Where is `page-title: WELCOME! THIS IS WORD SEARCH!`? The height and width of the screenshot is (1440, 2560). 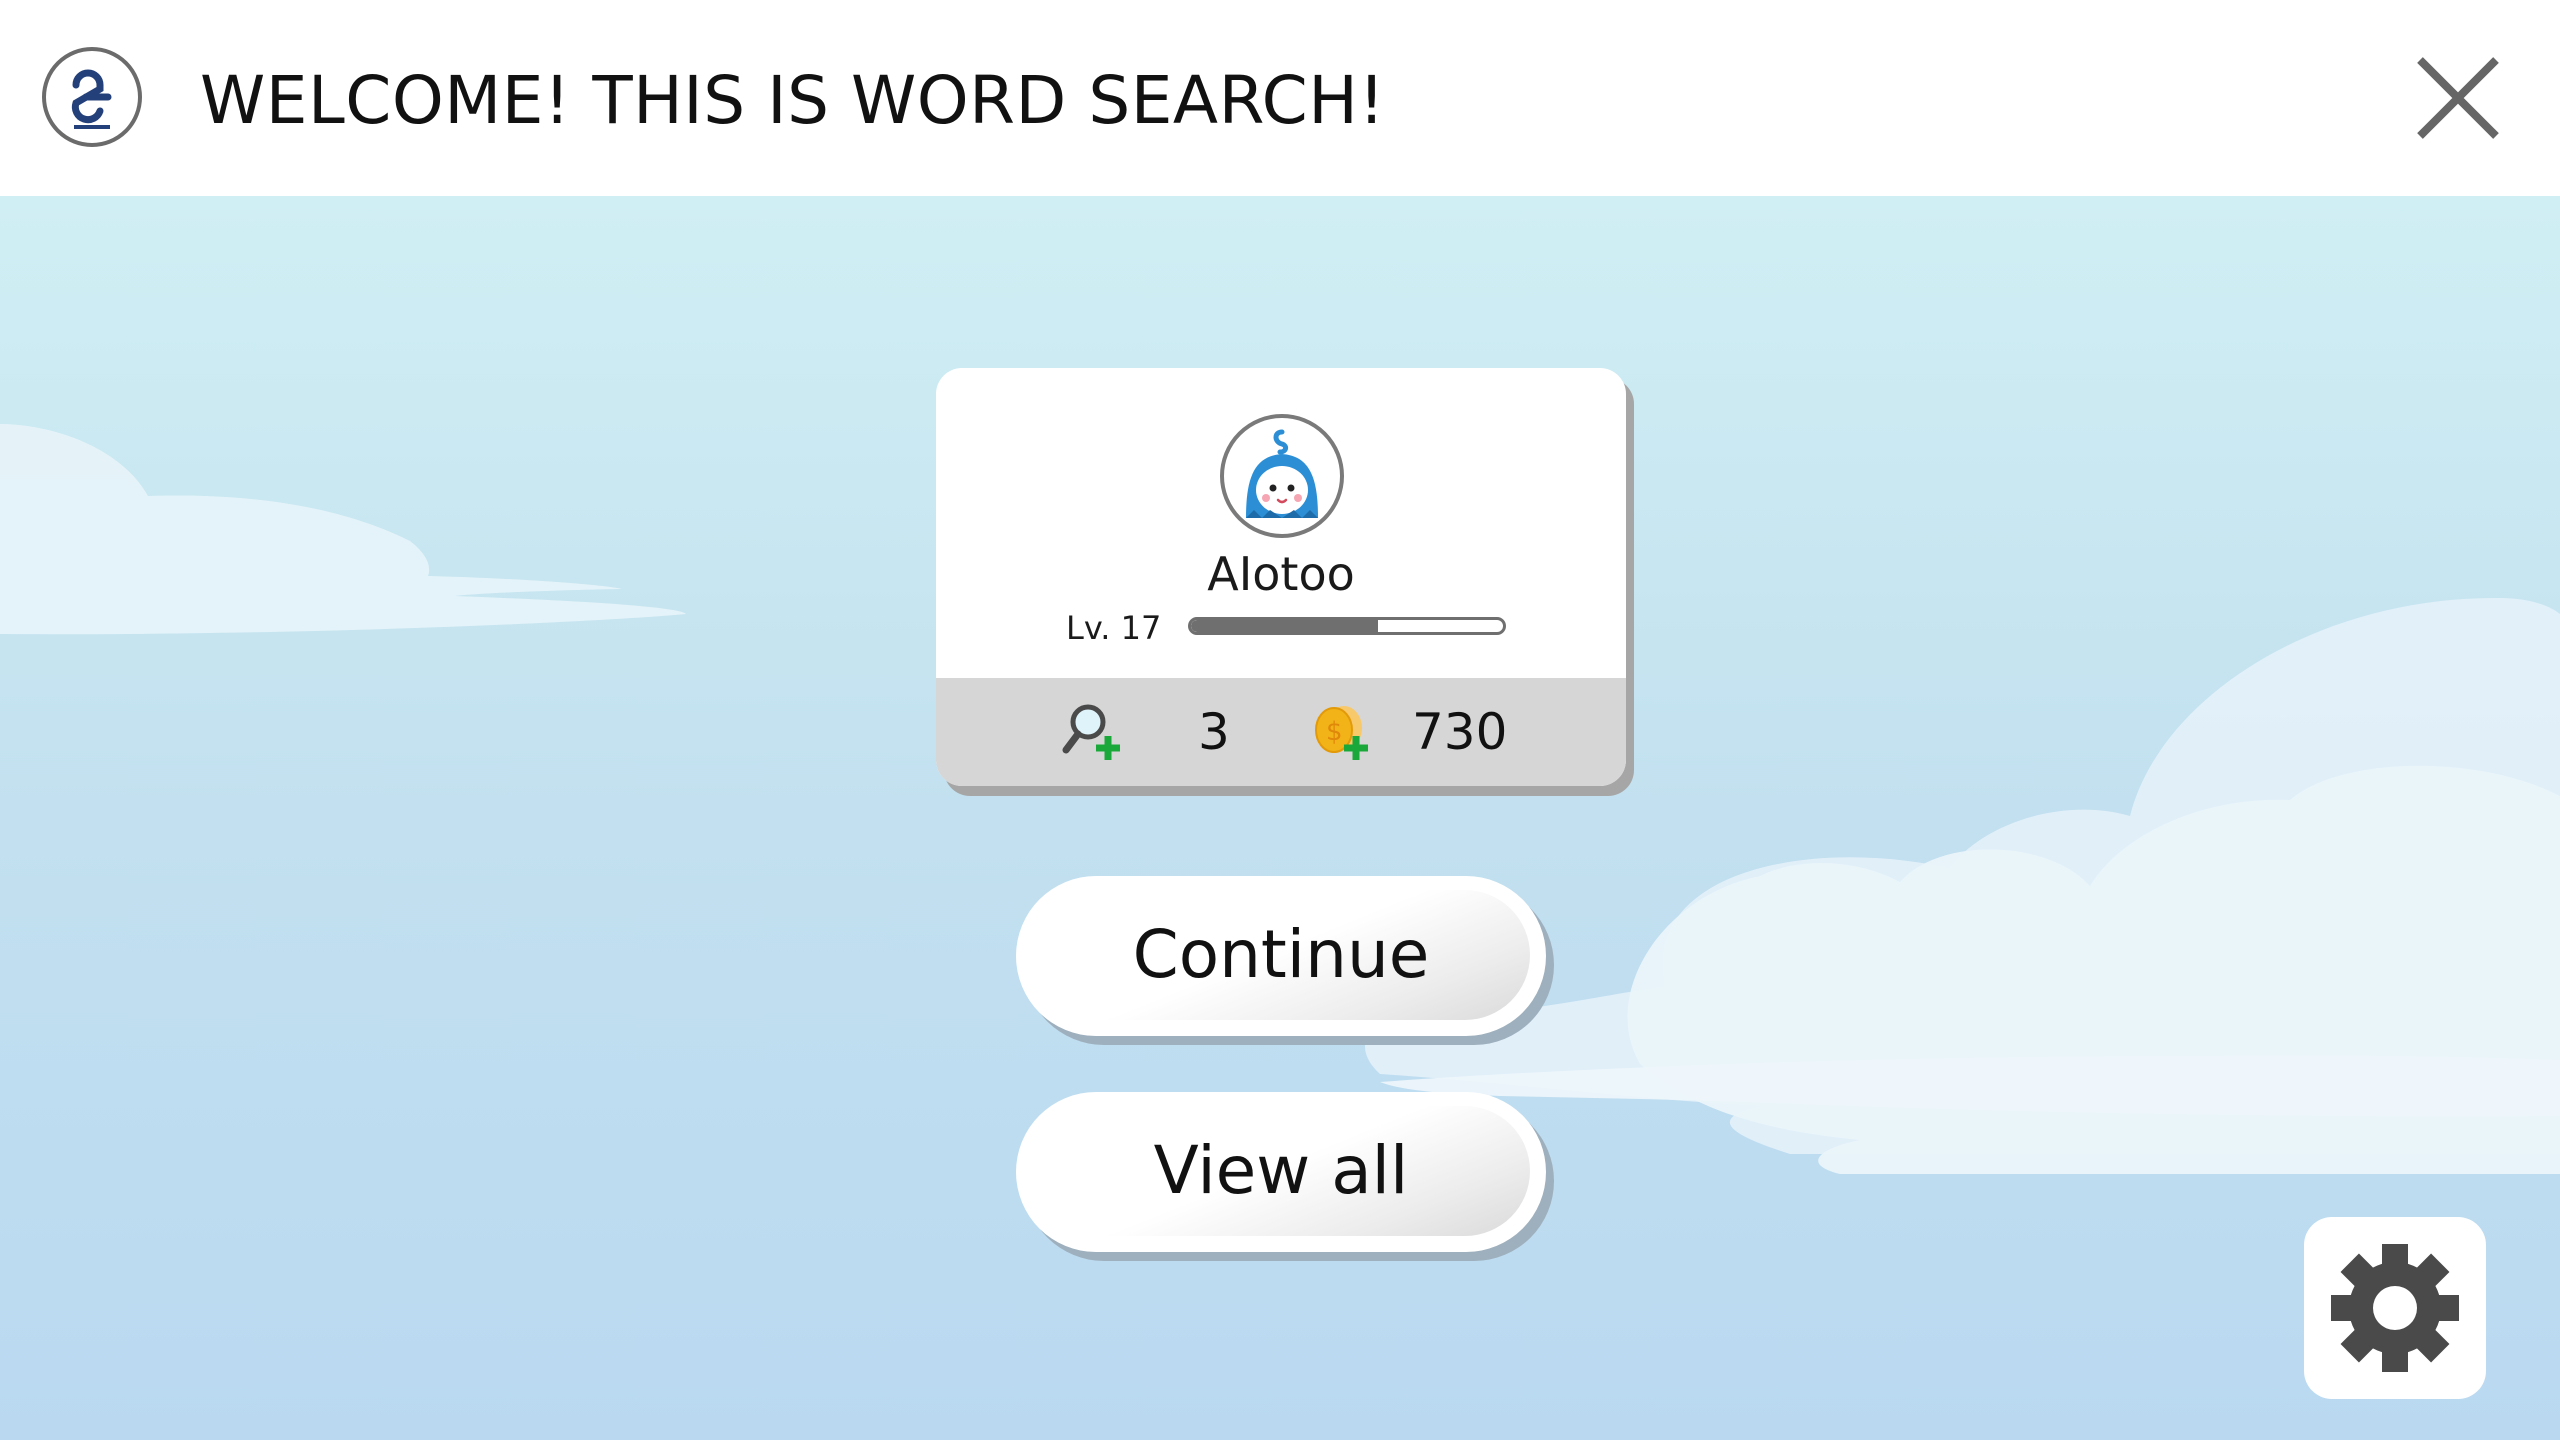
page-title: WELCOME! THIS IS WORD SEARCH! is located at coordinates (793, 100).